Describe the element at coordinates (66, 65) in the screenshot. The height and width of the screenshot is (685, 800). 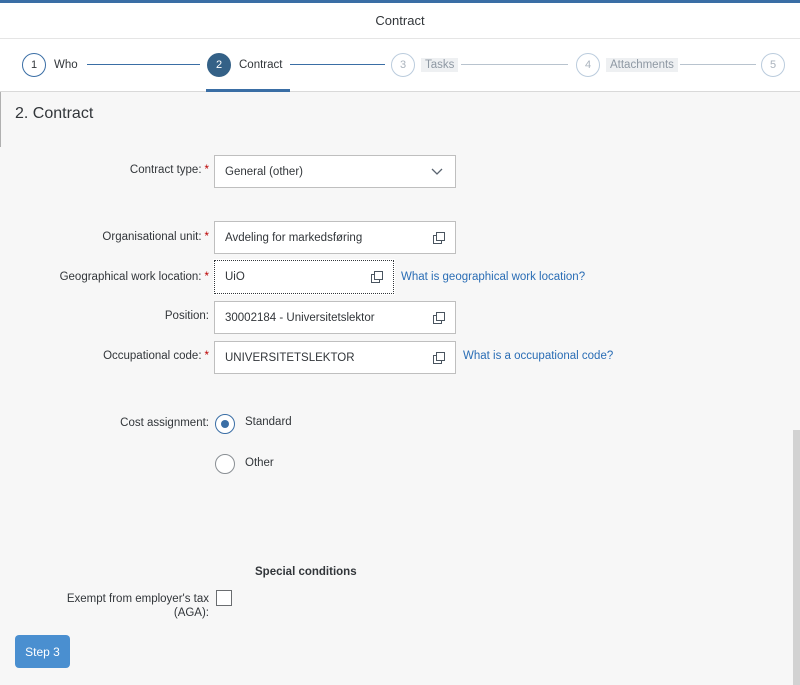
I see `step-label-who: Who` at that location.